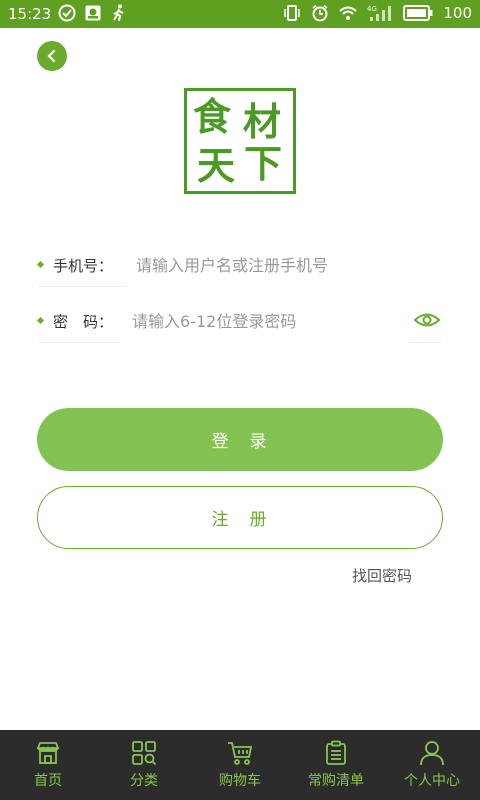  I want to click on person-icon, so click(432, 753).